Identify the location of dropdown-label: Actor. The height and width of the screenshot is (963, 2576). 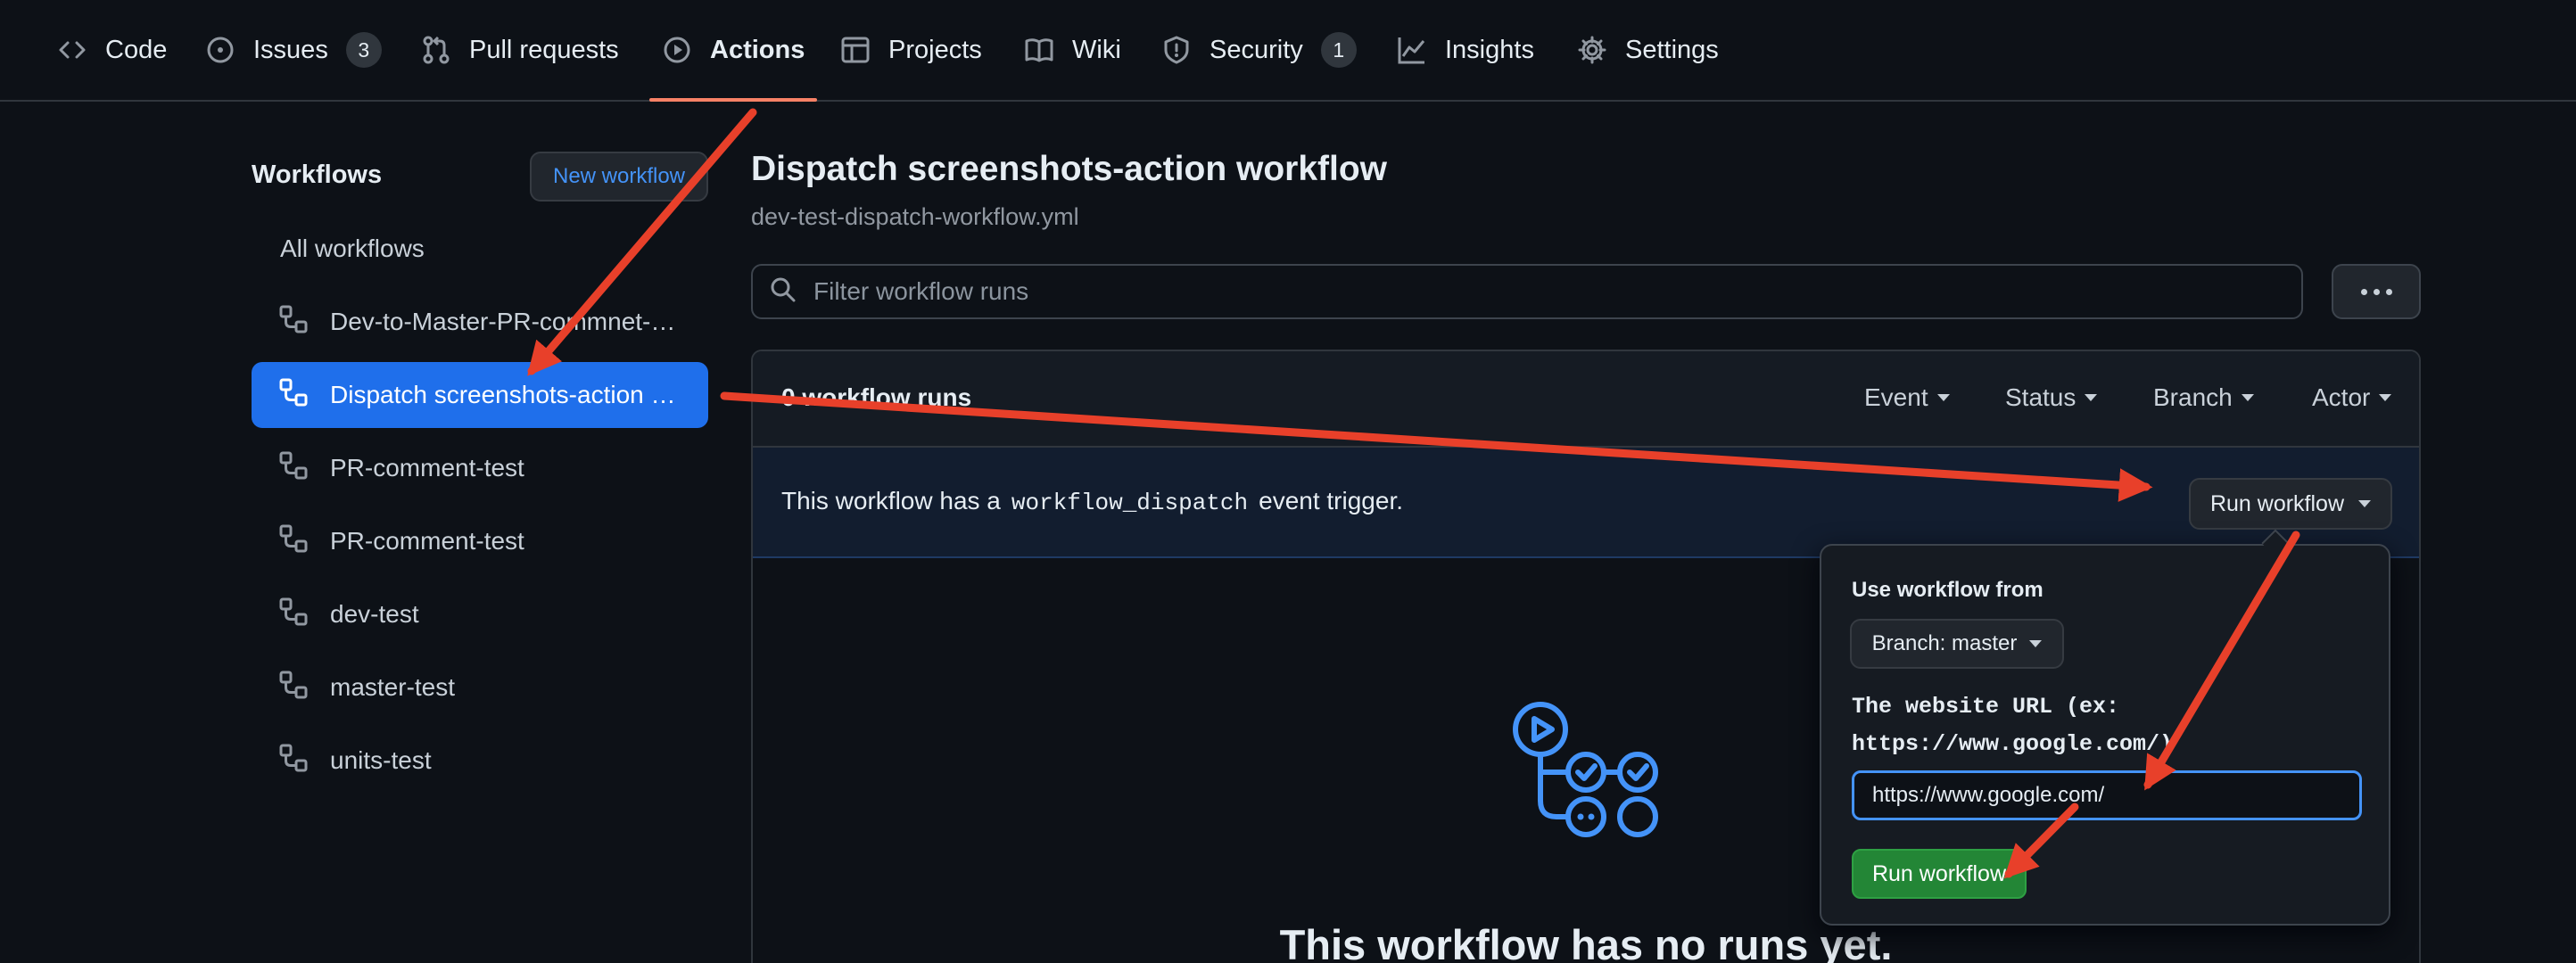
(2341, 397).